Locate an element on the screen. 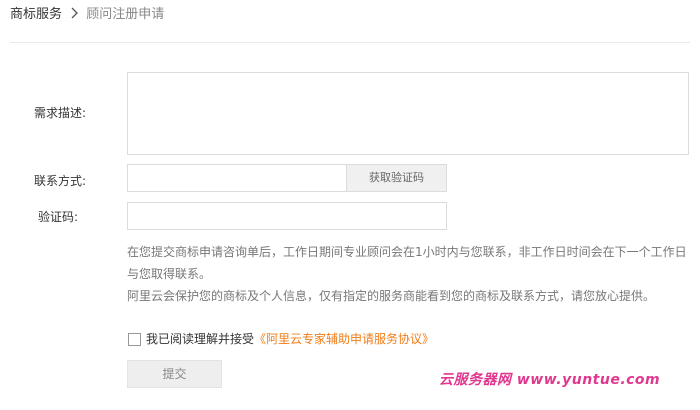  contact-input is located at coordinates (237, 178).